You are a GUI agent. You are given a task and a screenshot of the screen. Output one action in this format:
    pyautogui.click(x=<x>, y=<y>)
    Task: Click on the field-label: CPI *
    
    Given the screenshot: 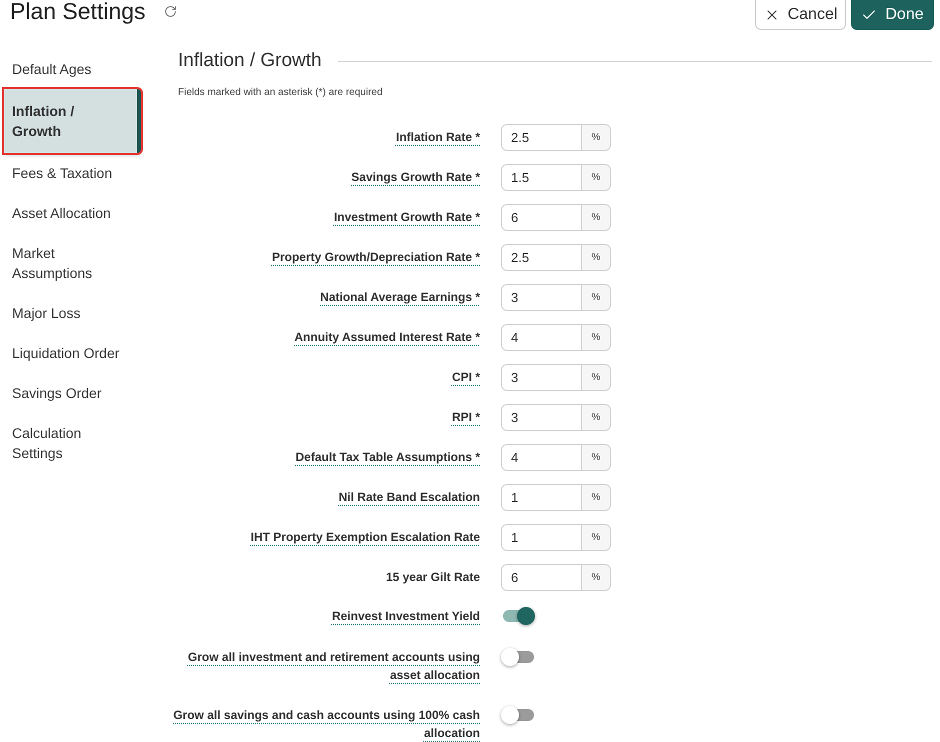 What is the action you would take?
    pyautogui.click(x=466, y=377)
    